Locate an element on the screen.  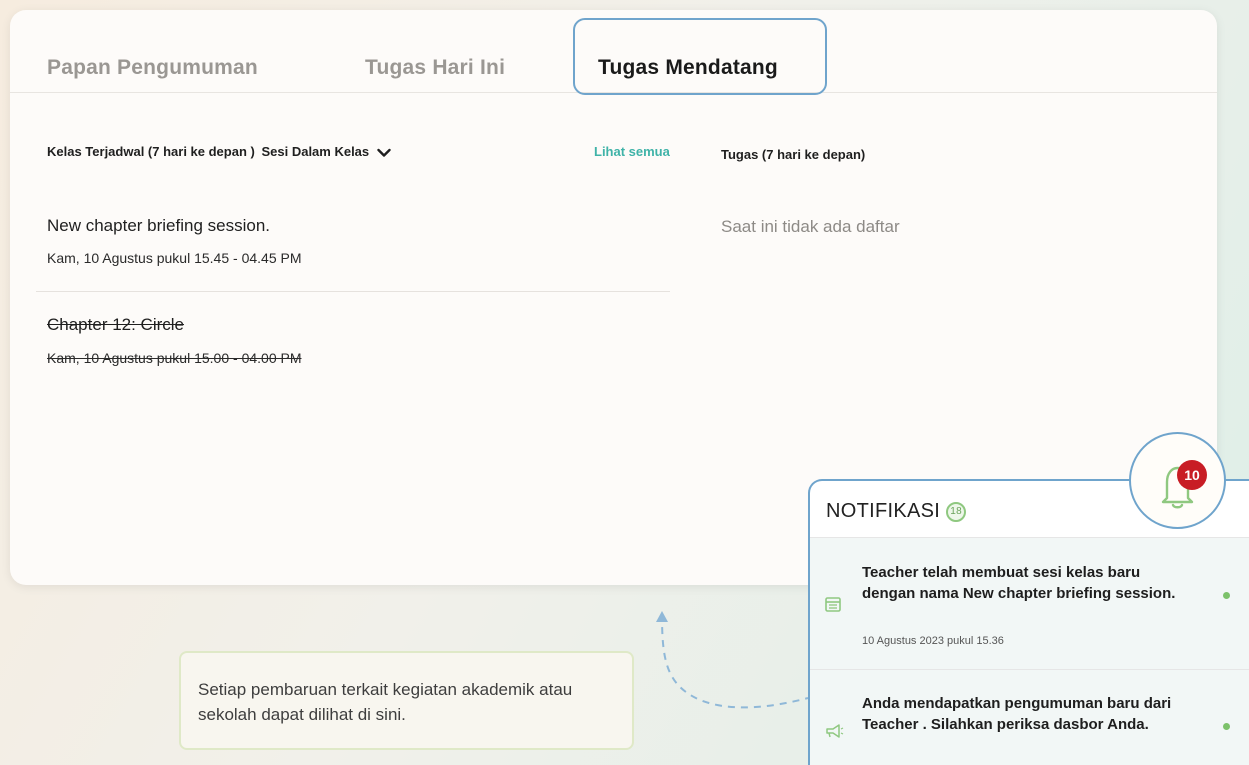
tasks-empty-message: Saat ini tidak ada daftar is located at coordinates (810, 226).